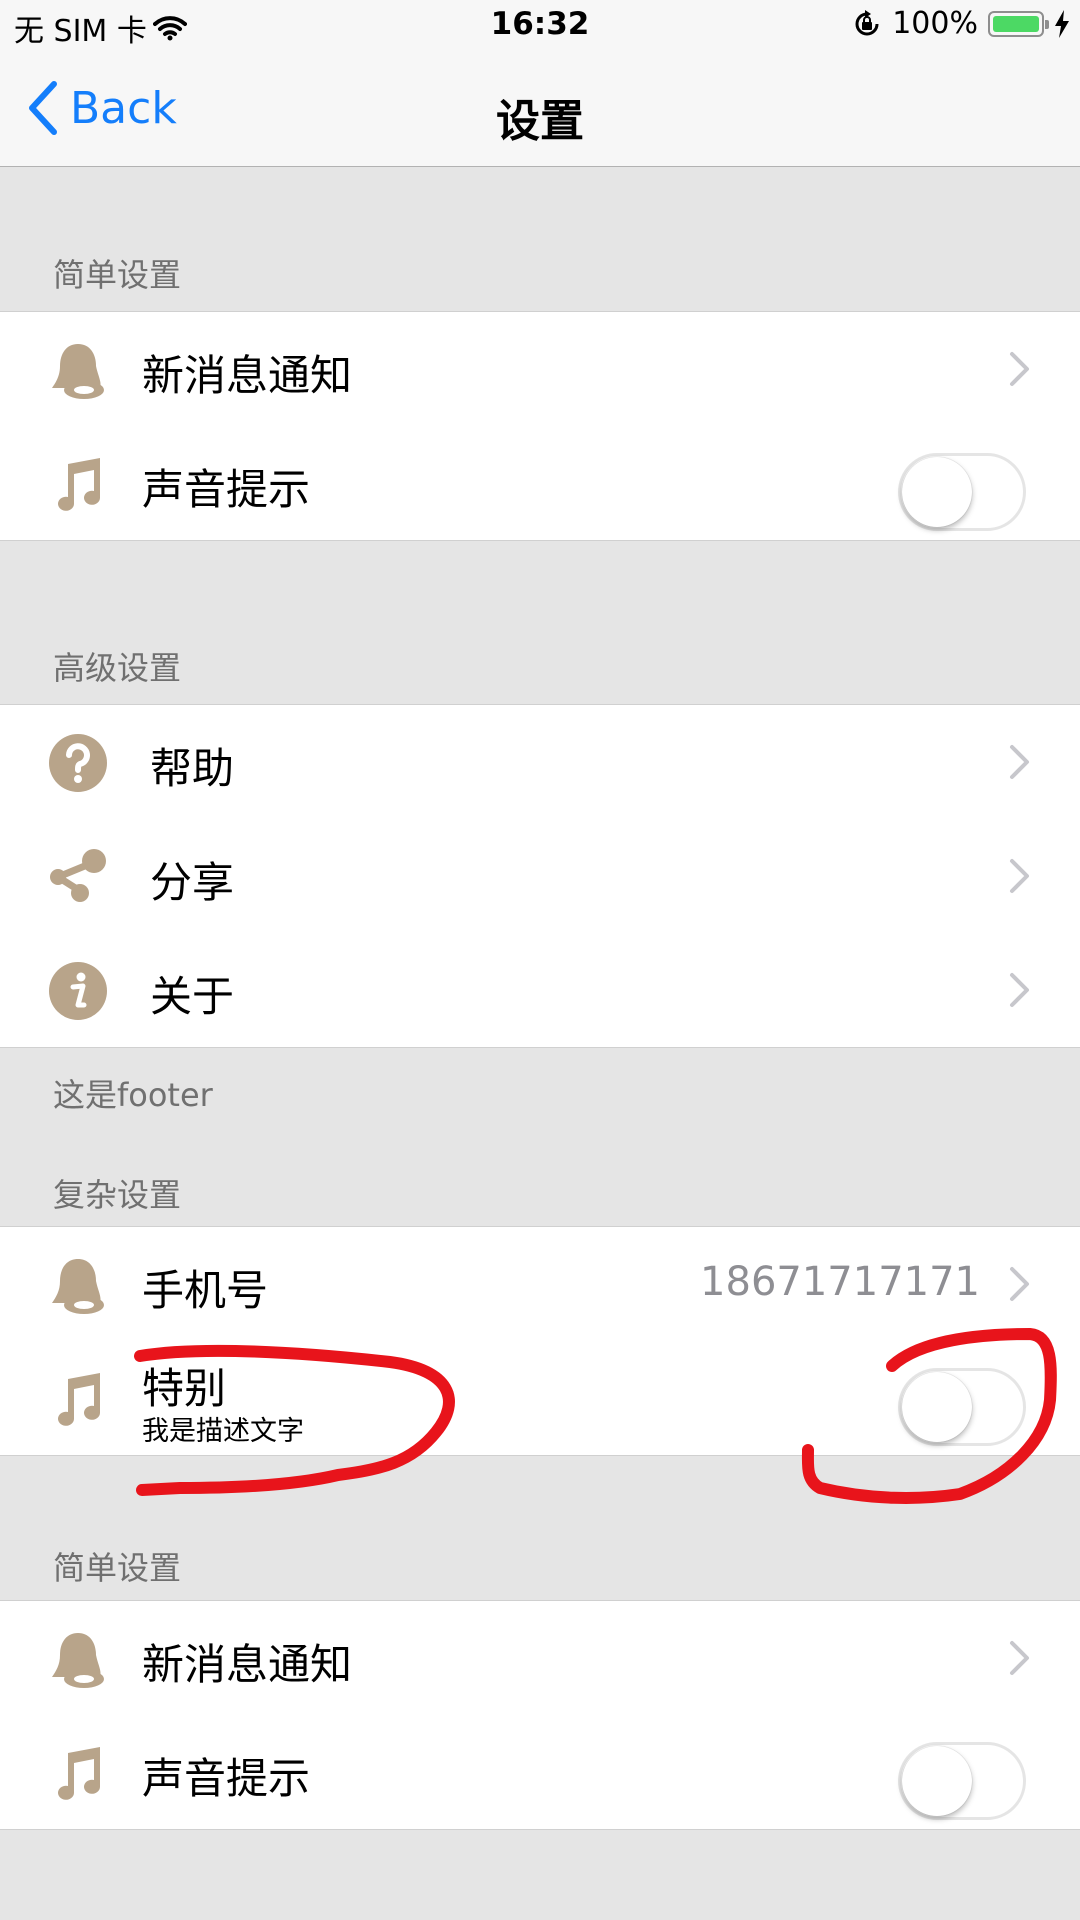  I want to click on row-help: 帮助, so click(540, 762).